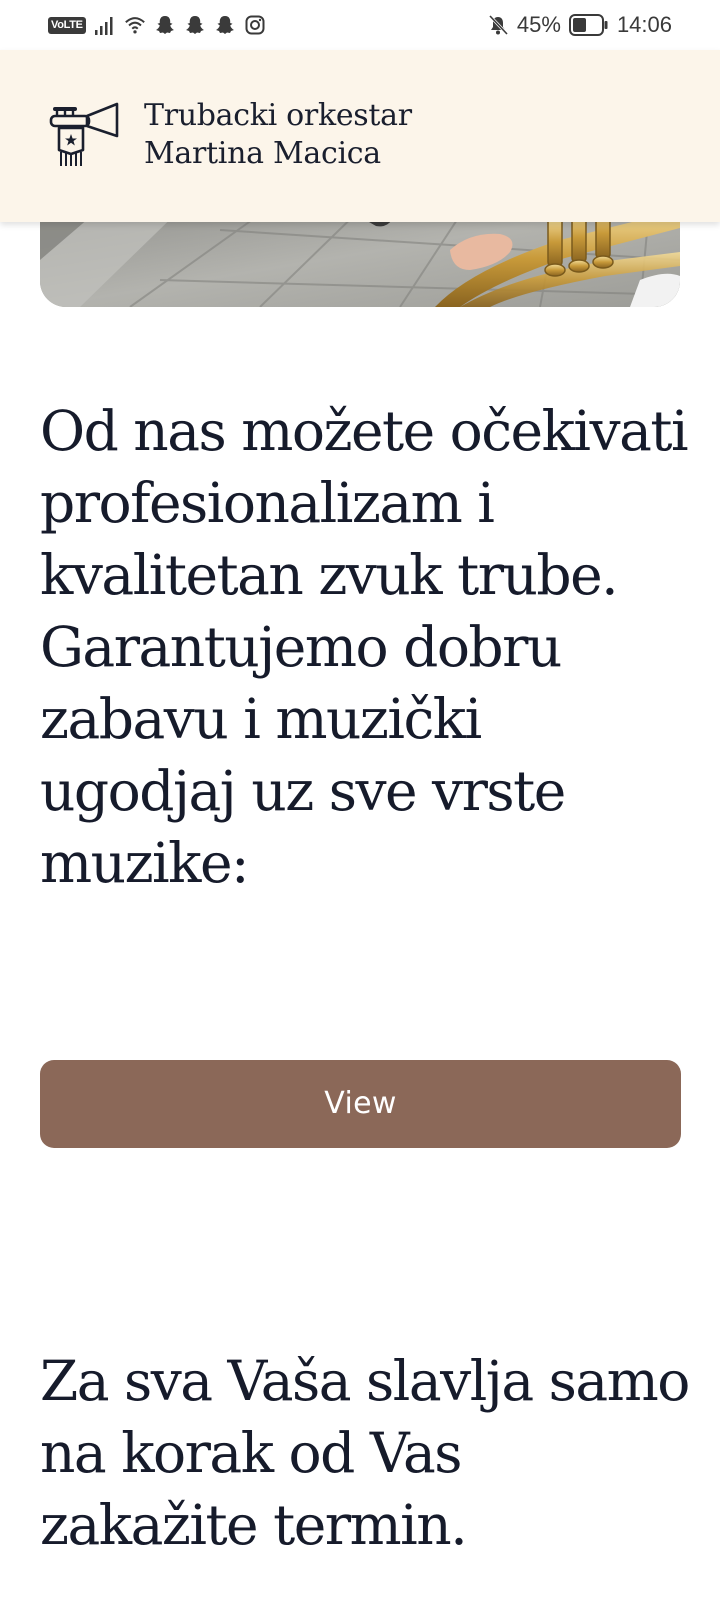 The width and height of the screenshot is (720, 1600). I want to click on brand-line-2: Martina Macica, so click(262, 153).